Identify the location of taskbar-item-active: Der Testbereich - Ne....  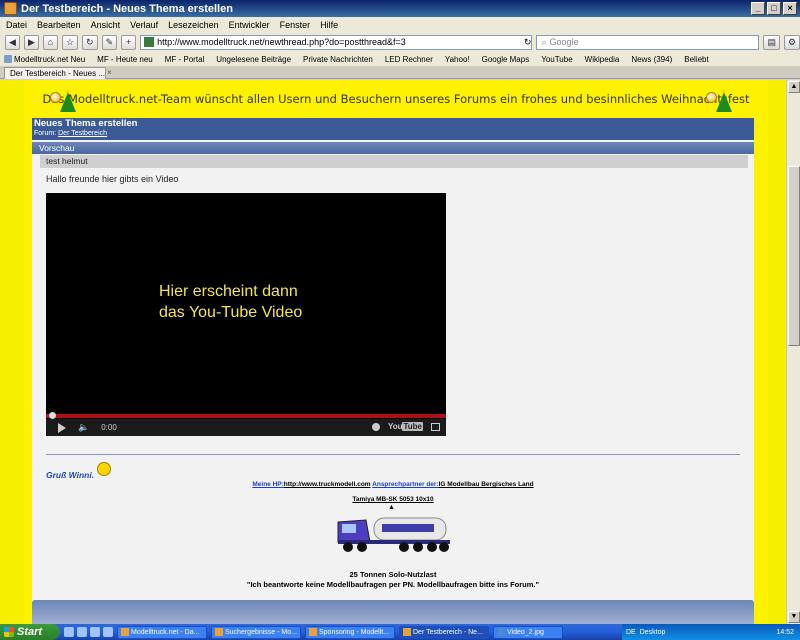
(444, 632).